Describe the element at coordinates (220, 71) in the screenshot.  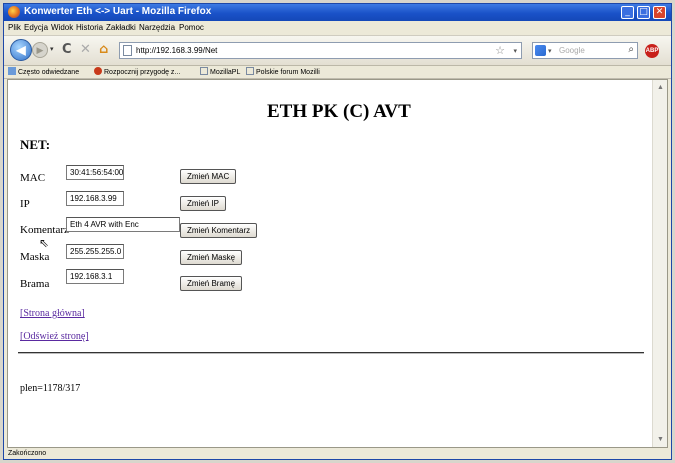
I see `bookmark-mozillapl: MozillaPL` at that location.